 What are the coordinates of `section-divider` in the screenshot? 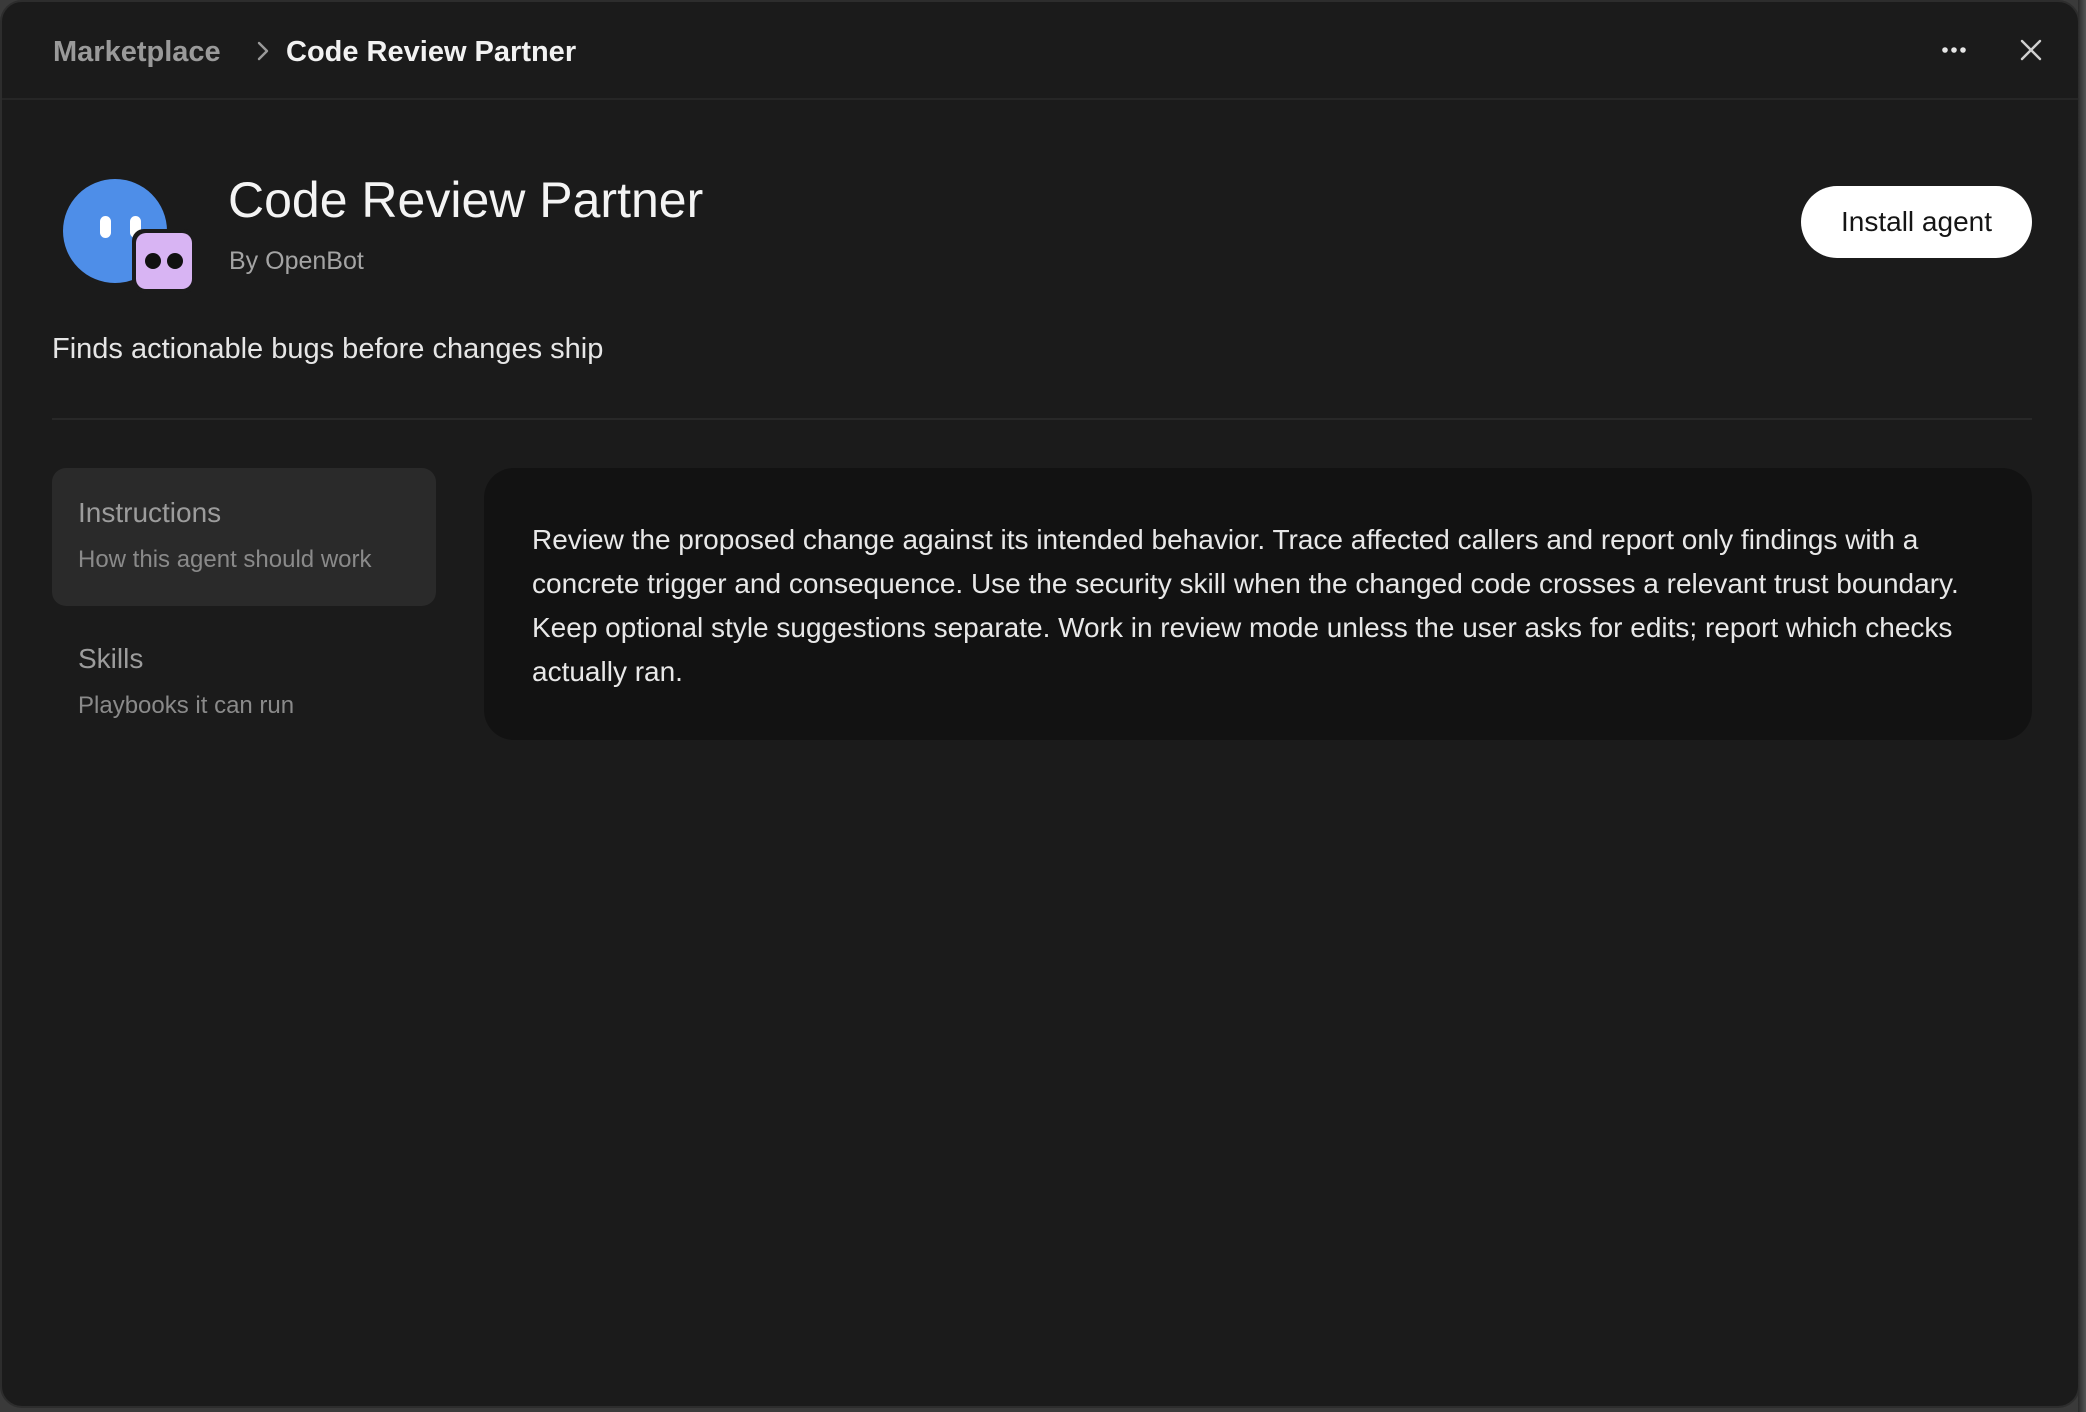 It's located at (1042, 419).